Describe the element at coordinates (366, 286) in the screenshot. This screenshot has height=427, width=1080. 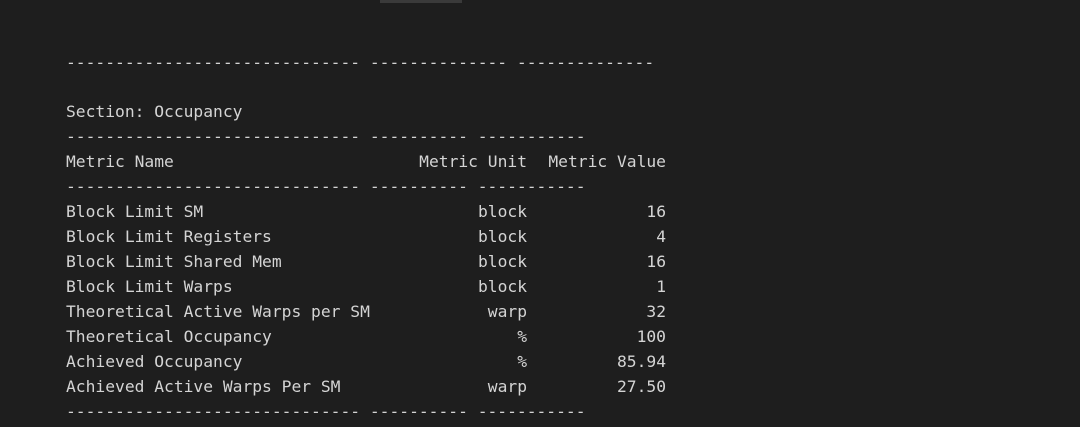
I see `table-row: Block Limit Warps block 1` at that location.